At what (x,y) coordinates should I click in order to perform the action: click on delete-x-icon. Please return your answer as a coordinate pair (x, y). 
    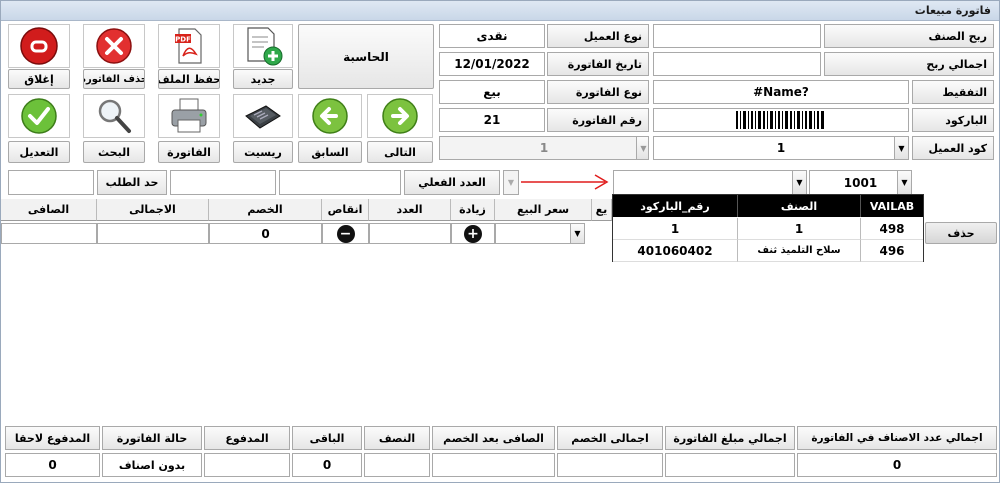
    Looking at the image, I should click on (114, 46).